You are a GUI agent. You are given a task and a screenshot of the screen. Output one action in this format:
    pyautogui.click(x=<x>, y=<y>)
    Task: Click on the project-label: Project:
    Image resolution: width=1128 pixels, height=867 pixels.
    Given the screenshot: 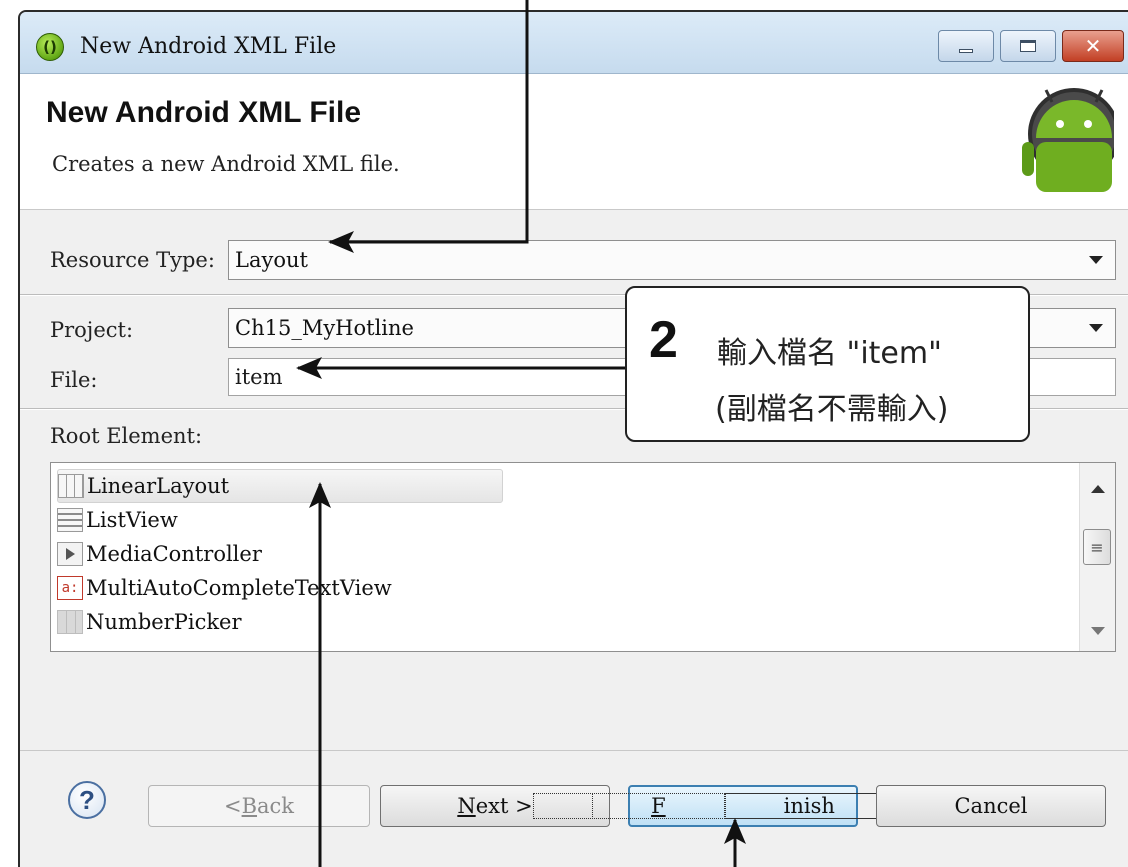 What is the action you would take?
    pyautogui.click(x=92, y=330)
    